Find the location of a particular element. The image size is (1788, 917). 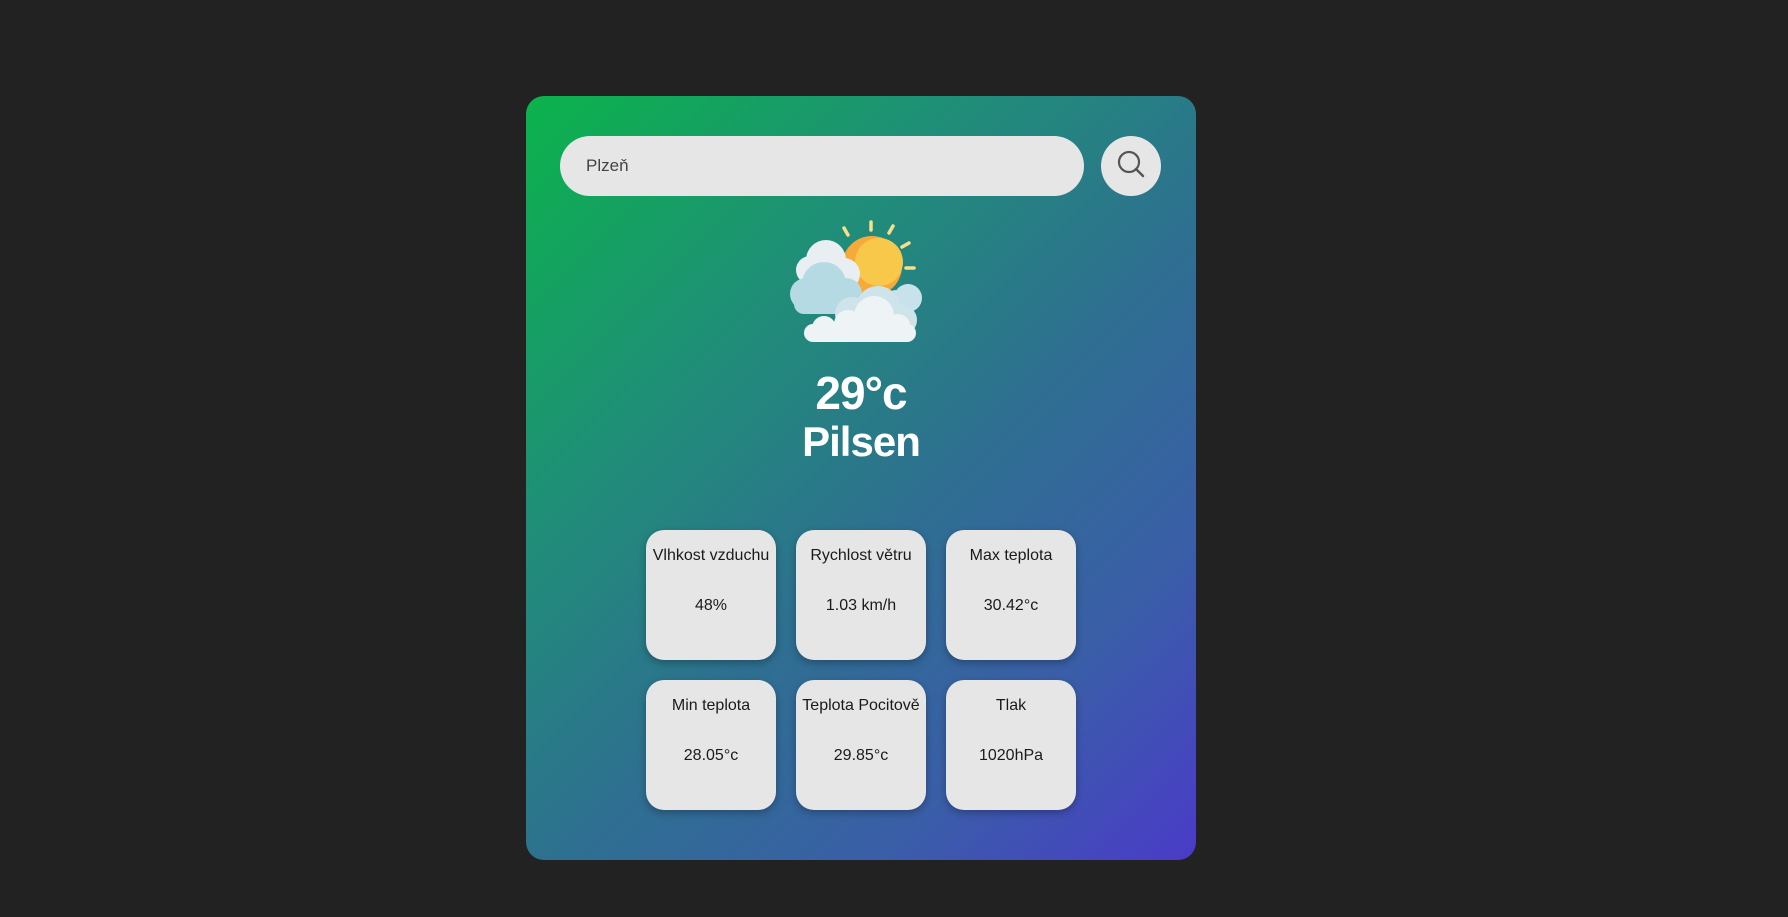

tile-pressure: Tlak 1020hPa is located at coordinates (1011, 745).